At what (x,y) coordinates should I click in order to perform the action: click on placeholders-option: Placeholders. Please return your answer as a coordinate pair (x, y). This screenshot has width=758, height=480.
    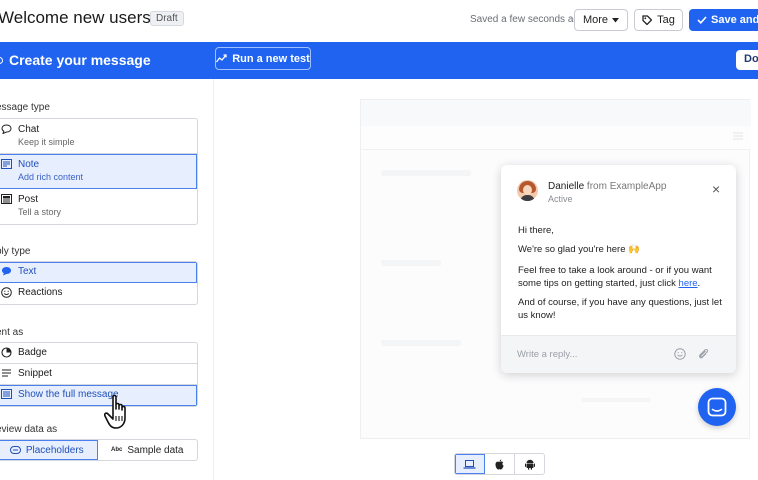
    Looking at the image, I should click on (49, 450).